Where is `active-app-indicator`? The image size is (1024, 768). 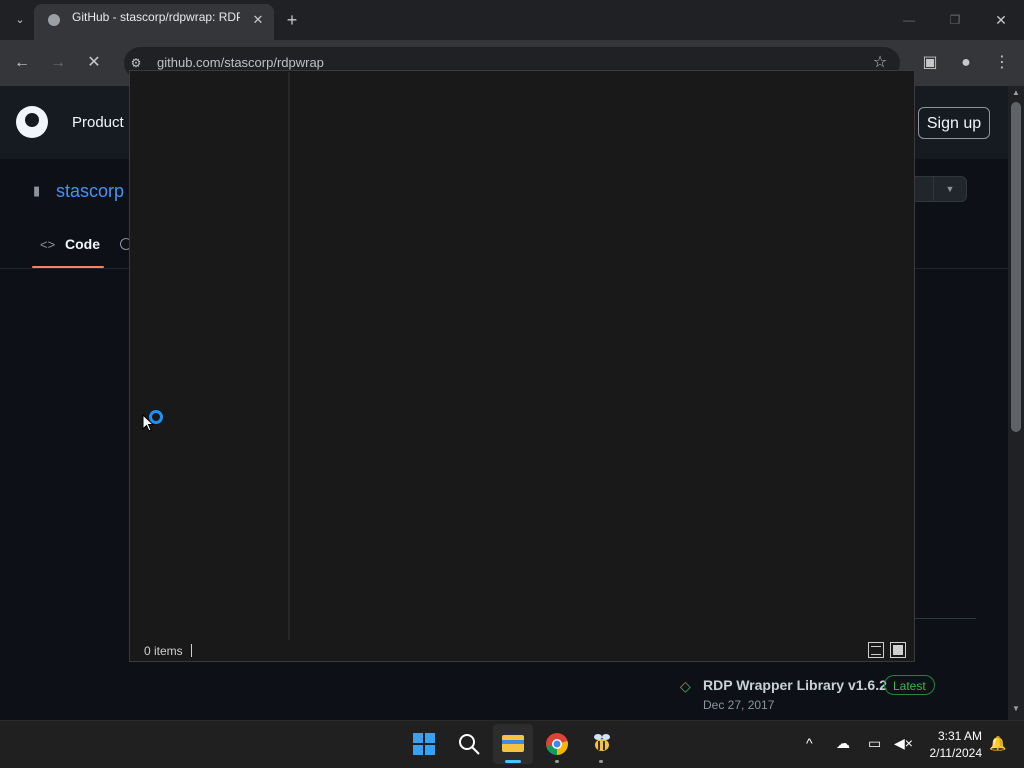 active-app-indicator is located at coordinates (513, 761).